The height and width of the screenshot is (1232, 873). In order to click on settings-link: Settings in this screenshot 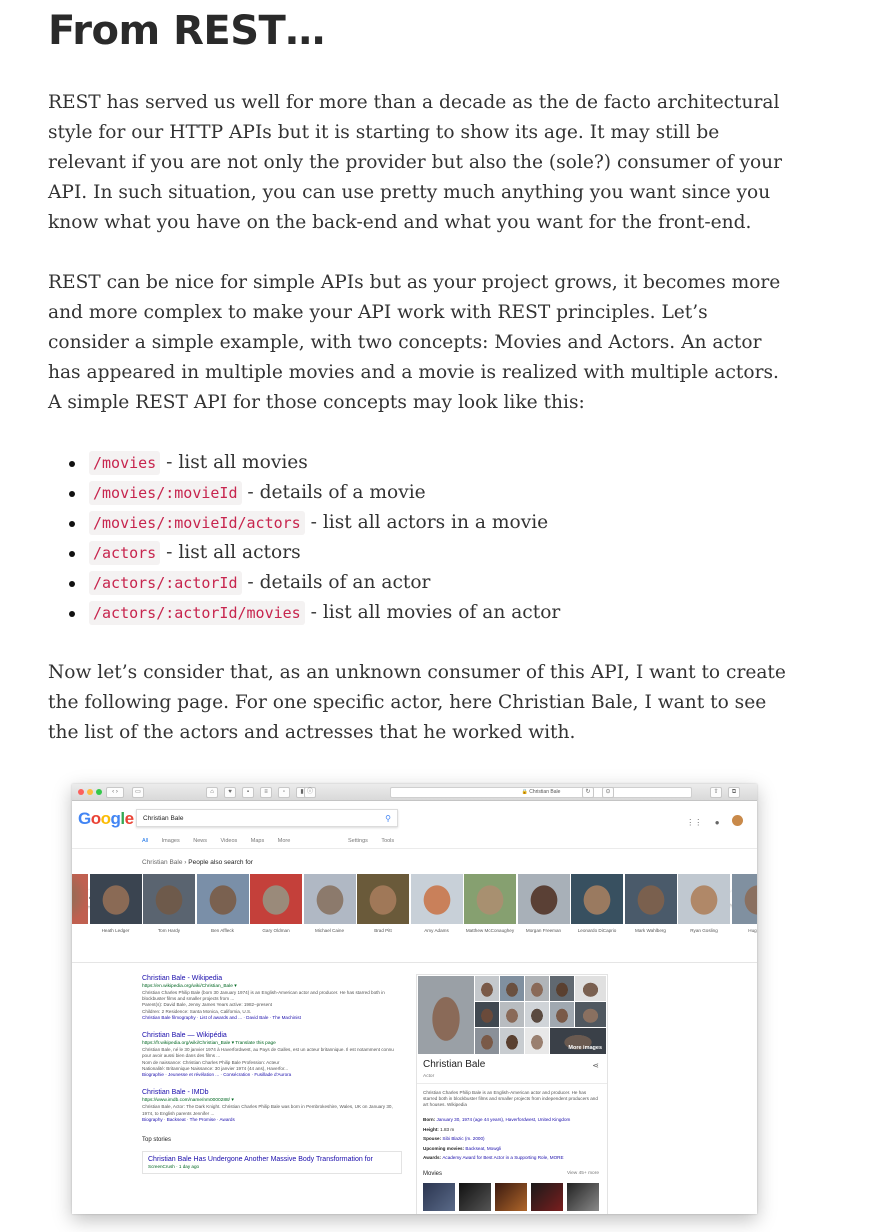, I will do `click(358, 841)`.